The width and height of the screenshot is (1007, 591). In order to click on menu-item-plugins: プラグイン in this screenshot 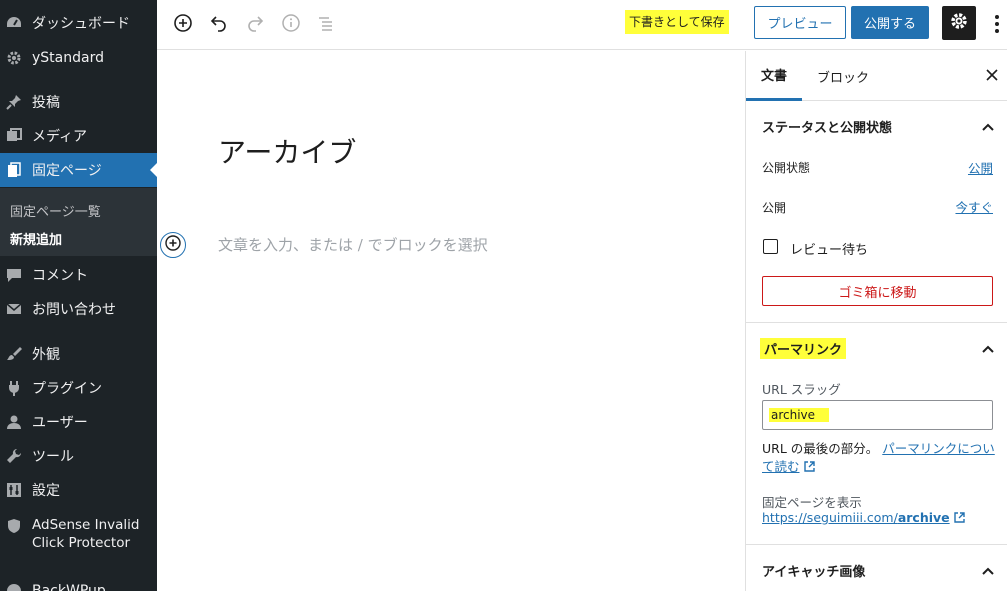, I will do `click(78, 388)`.